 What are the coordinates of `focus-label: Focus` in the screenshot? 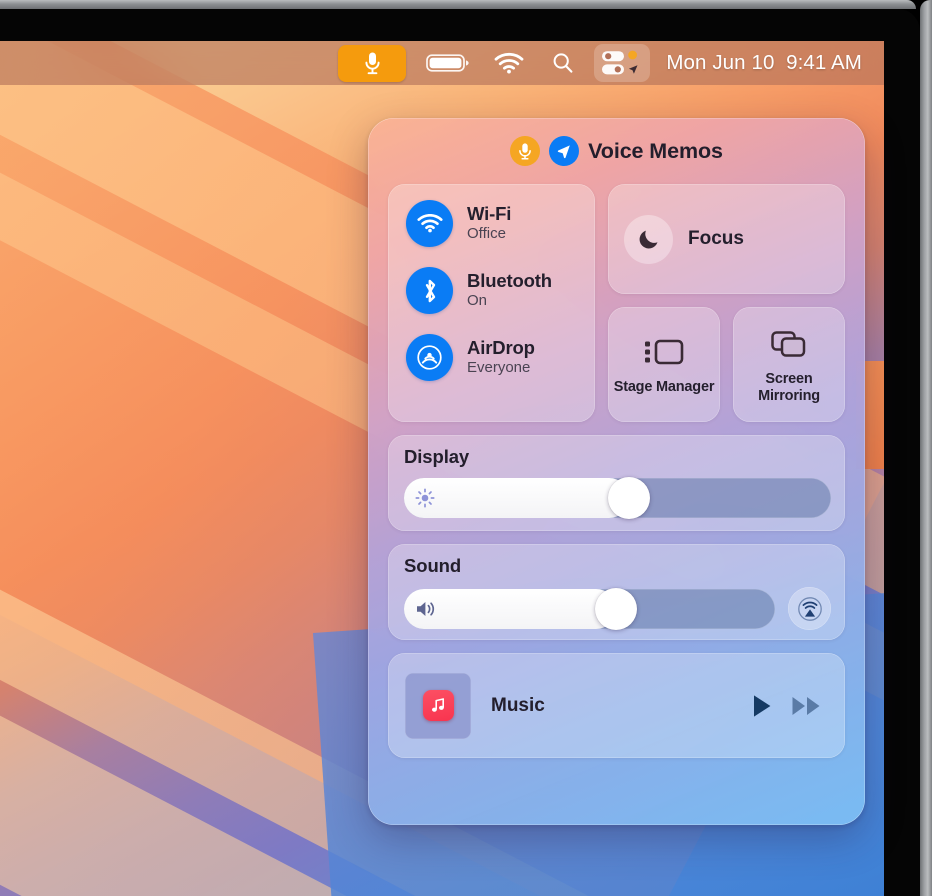 It's located at (716, 238).